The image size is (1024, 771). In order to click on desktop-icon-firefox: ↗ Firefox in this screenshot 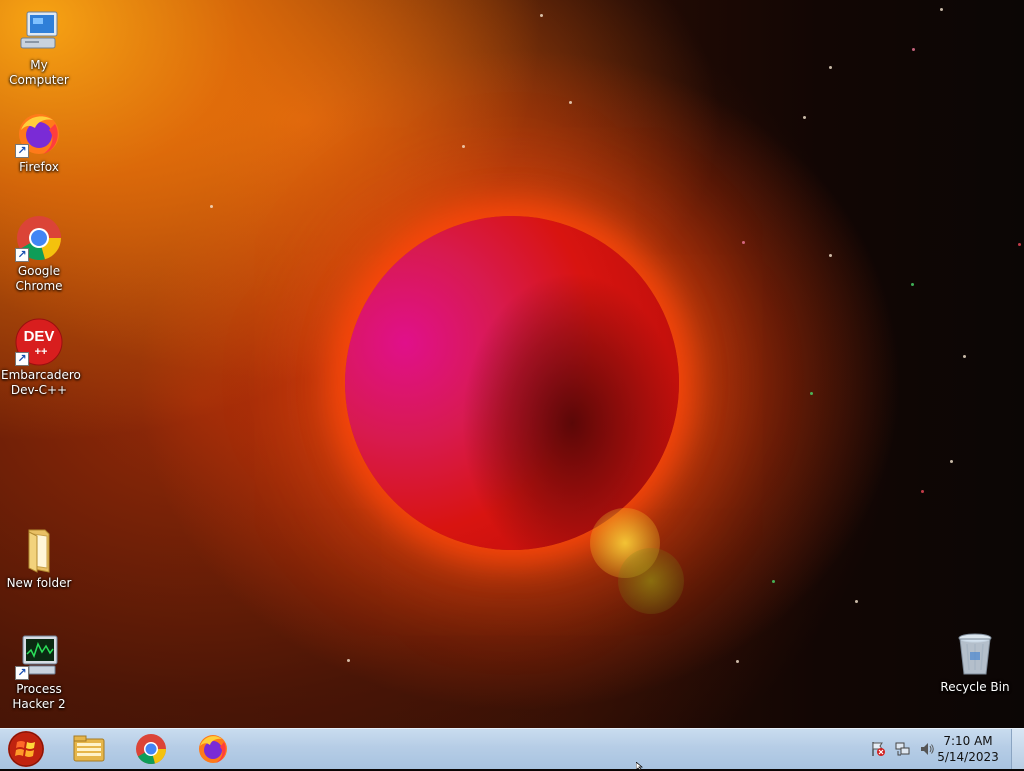, I will do `click(39, 142)`.